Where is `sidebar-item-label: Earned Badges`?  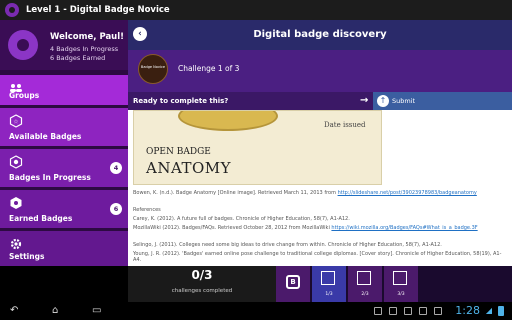
sidebar-item-label: Earned Badges is located at coordinates (41, 218).